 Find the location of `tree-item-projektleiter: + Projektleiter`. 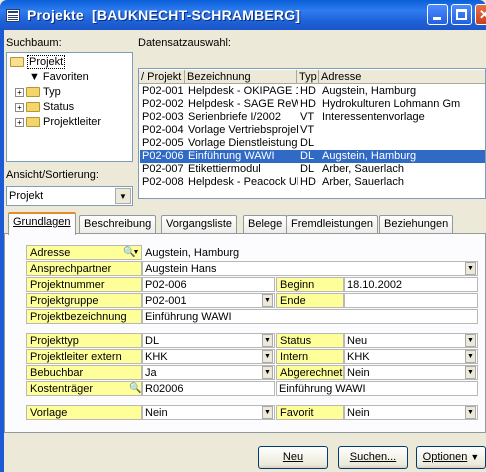

tree-item-projektleiter: + Projektleiter is located at coordinates (58, 122).